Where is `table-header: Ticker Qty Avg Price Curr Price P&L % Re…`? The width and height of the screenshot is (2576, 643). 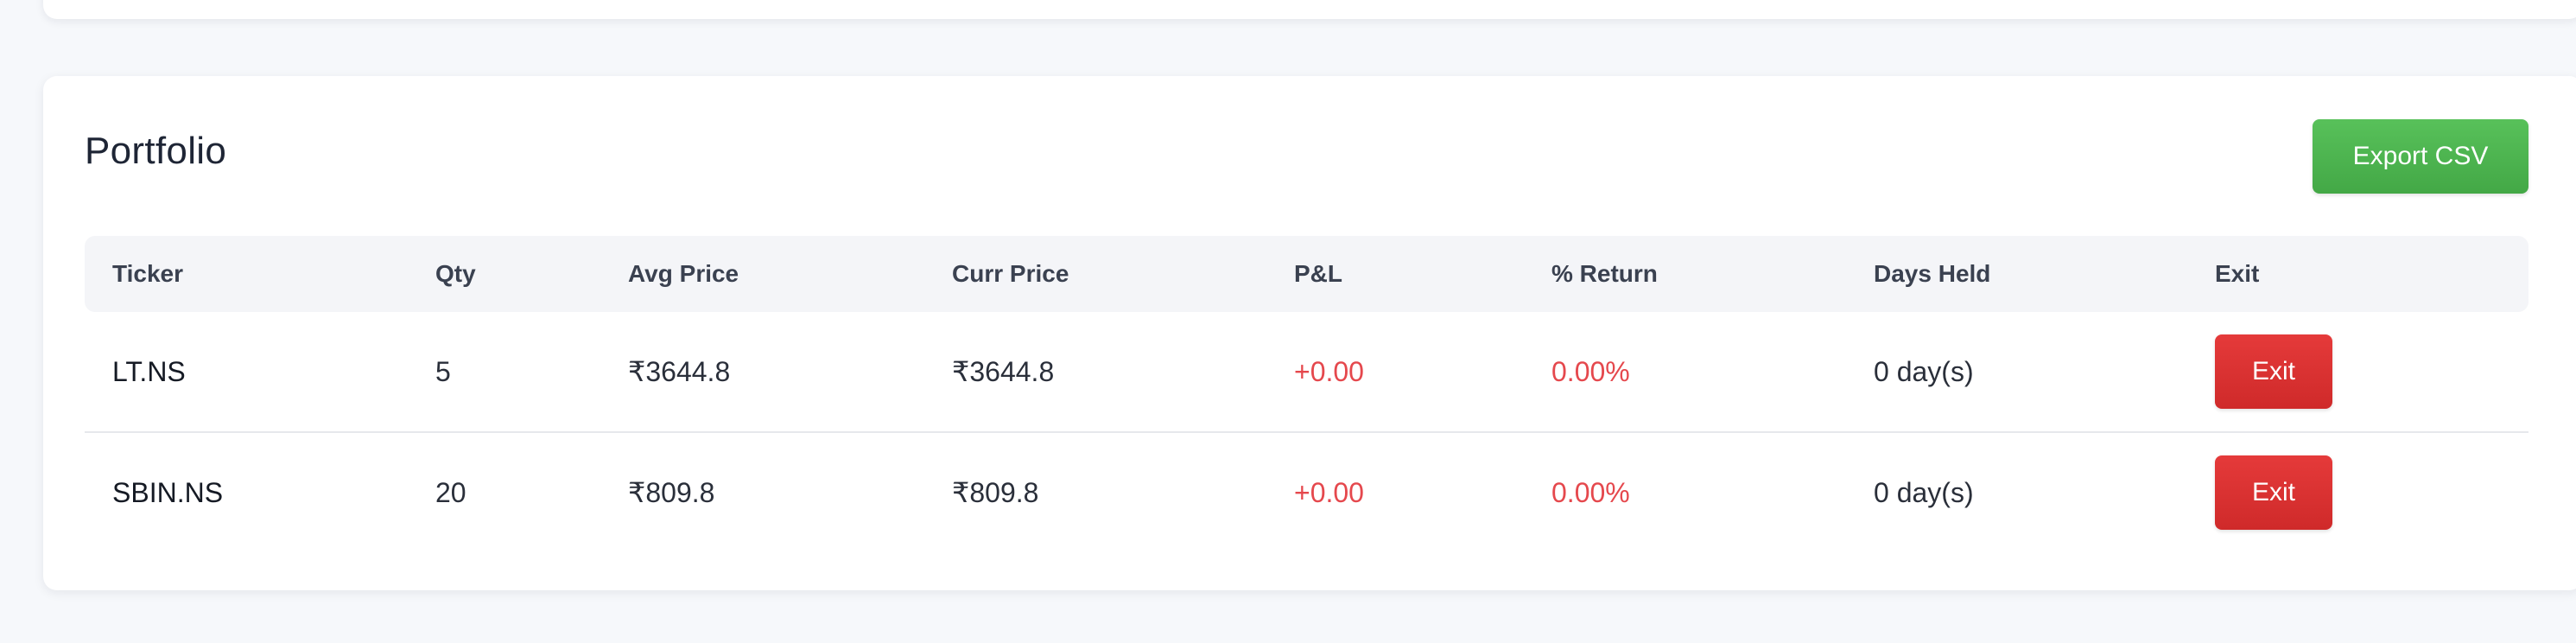 table-header: Ticker Qty Avg Price Curr Price P&L % Re… is located at coordinates (1306, 274).